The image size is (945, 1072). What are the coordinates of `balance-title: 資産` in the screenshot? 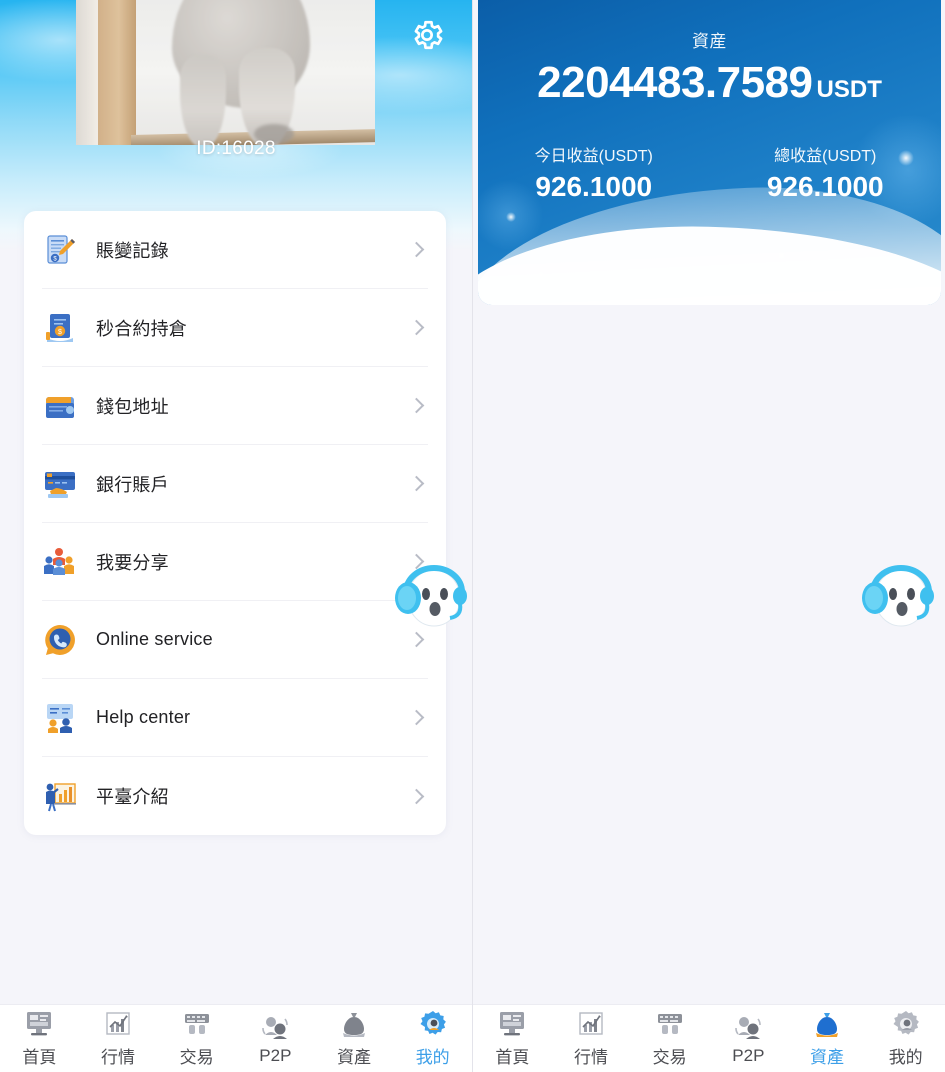 It's located at (709, 41).